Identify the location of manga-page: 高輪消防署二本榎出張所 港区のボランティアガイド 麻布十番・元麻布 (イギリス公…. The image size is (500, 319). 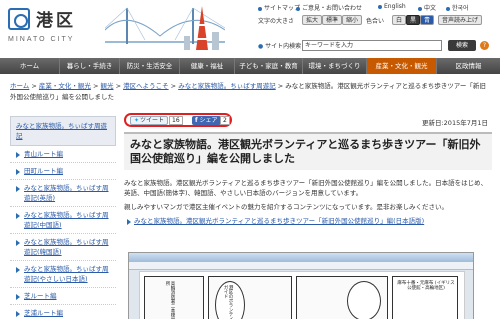
(302, 295).